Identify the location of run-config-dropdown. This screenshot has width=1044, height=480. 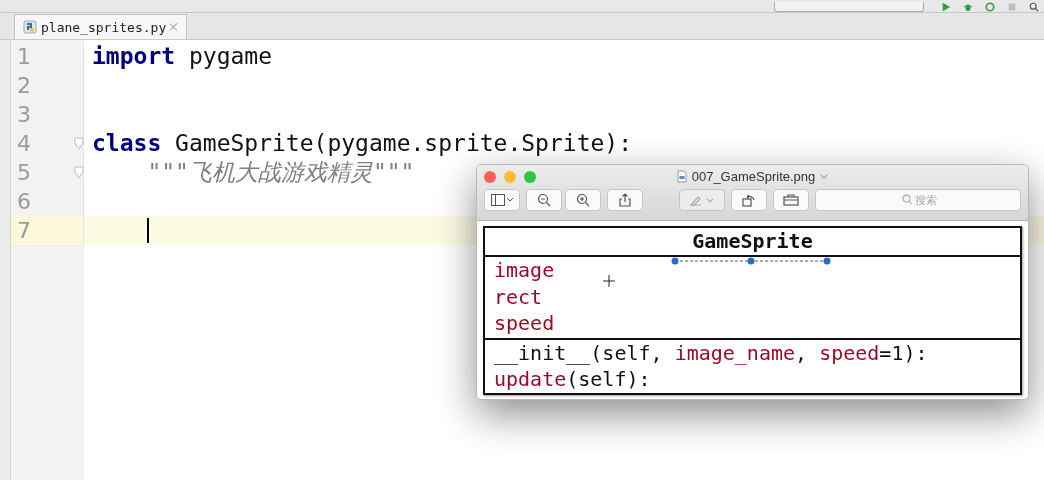
(849, 7).